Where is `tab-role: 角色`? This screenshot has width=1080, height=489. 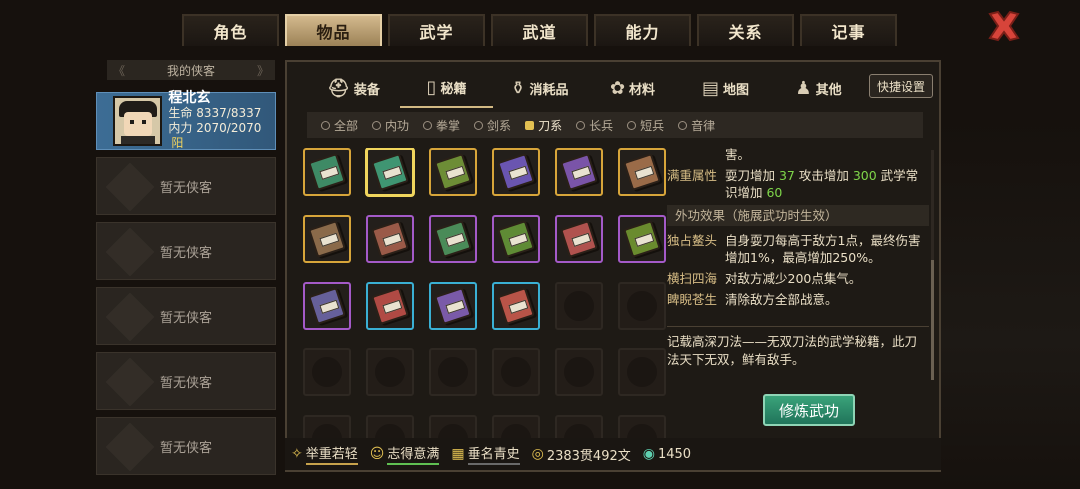
tab-role: 角色 is located at coordinates (230, 30).